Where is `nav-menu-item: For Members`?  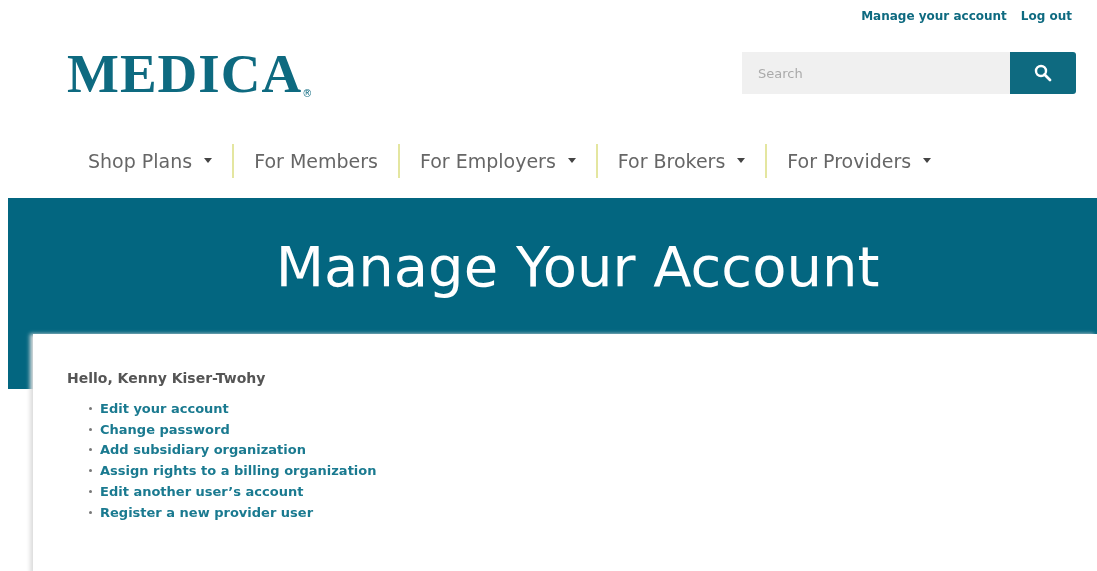
nav-menu-item: For Members is located at coordinates (316, 161).